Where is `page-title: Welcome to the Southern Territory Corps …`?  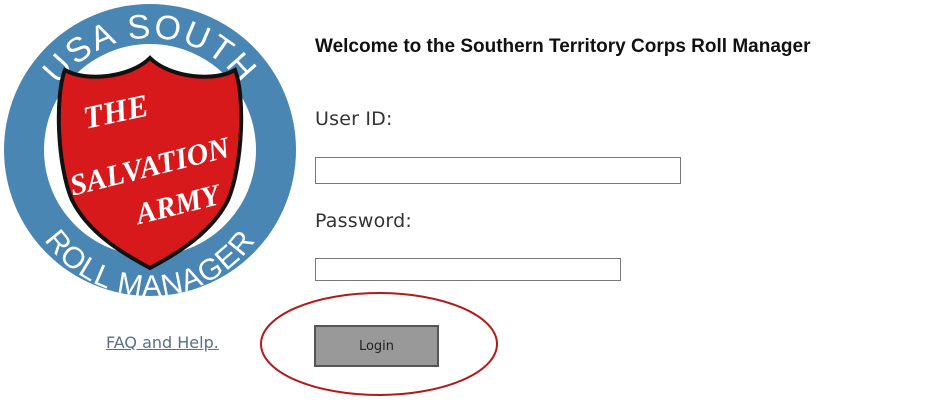
page-title: Welcome to the Southern Territory Corps … is located at coordinates (563, 46).